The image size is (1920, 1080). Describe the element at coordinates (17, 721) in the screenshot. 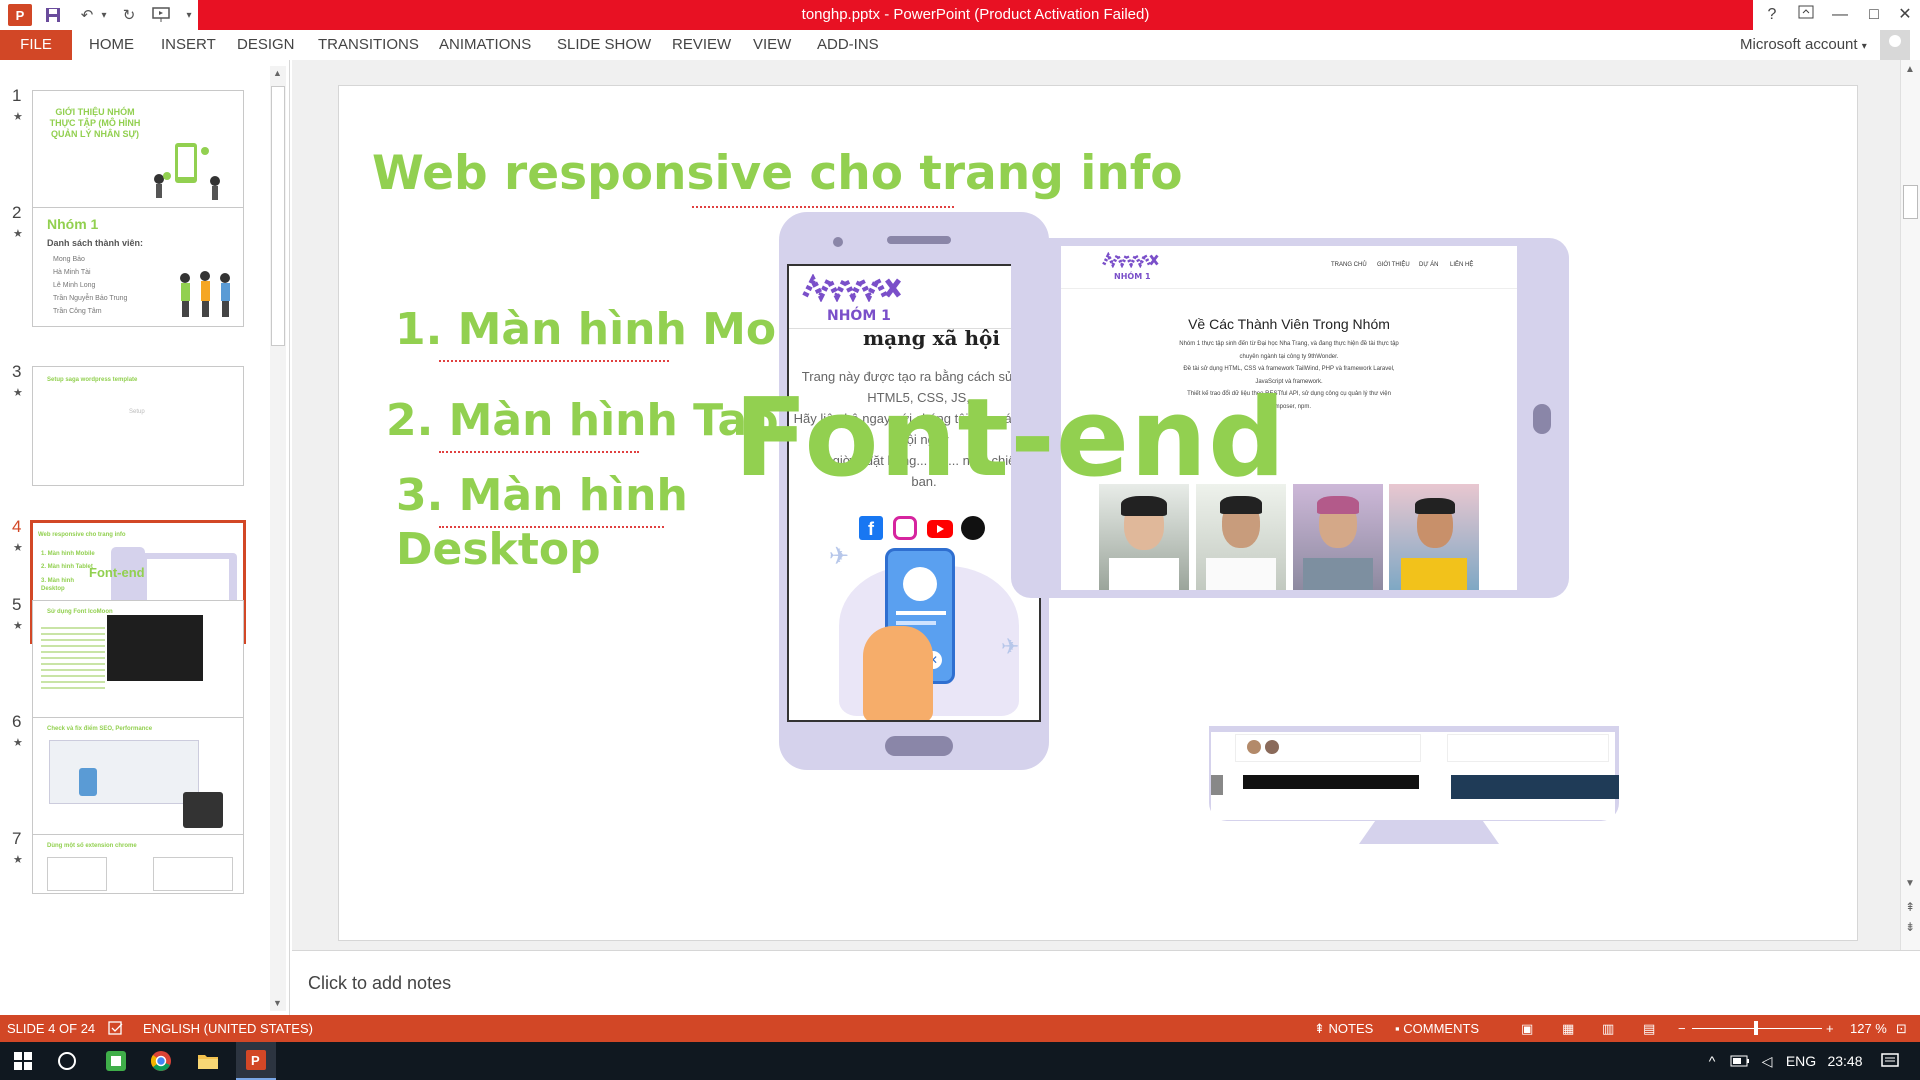

I see `thumb-number: 6` at that location.